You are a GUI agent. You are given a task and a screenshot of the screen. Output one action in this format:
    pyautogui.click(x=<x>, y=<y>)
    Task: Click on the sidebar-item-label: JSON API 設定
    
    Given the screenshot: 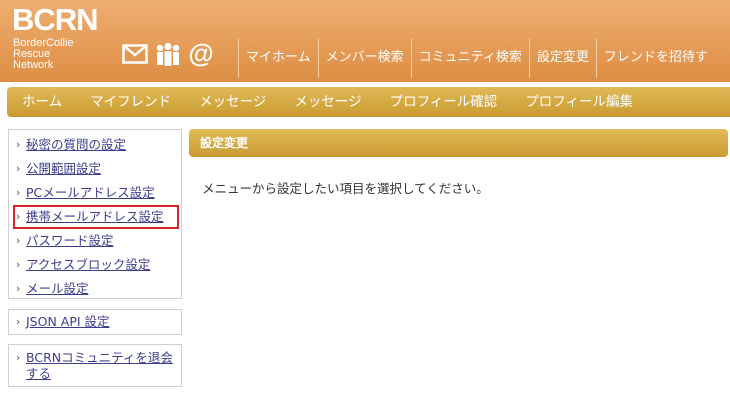 What is the action you would take?
    pyautogui.click(x=68, y=322)
    